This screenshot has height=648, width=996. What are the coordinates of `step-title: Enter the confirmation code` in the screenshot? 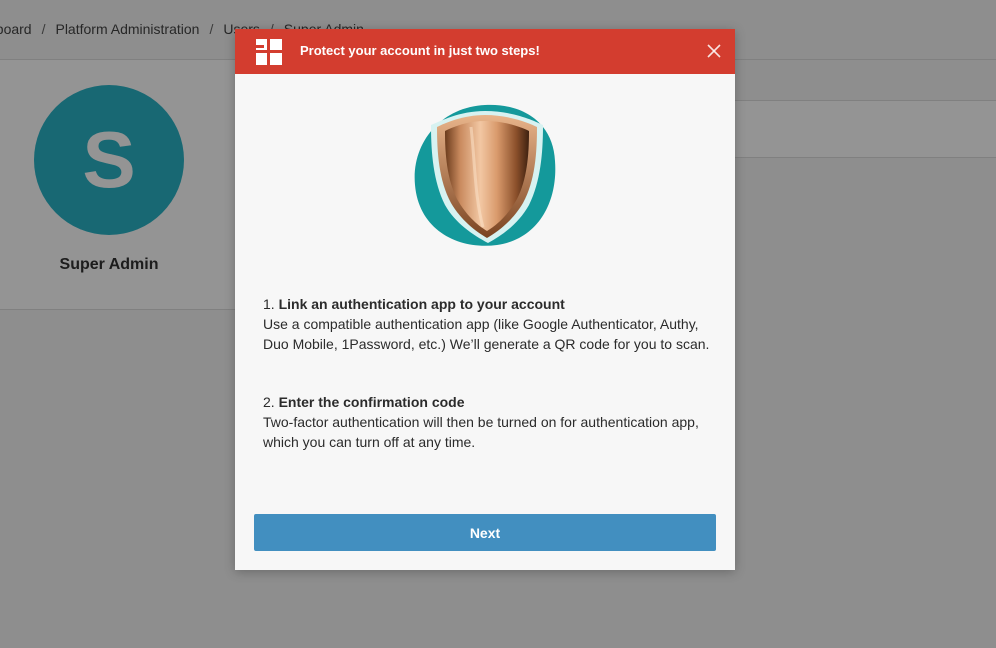 It's located at (371, 402).